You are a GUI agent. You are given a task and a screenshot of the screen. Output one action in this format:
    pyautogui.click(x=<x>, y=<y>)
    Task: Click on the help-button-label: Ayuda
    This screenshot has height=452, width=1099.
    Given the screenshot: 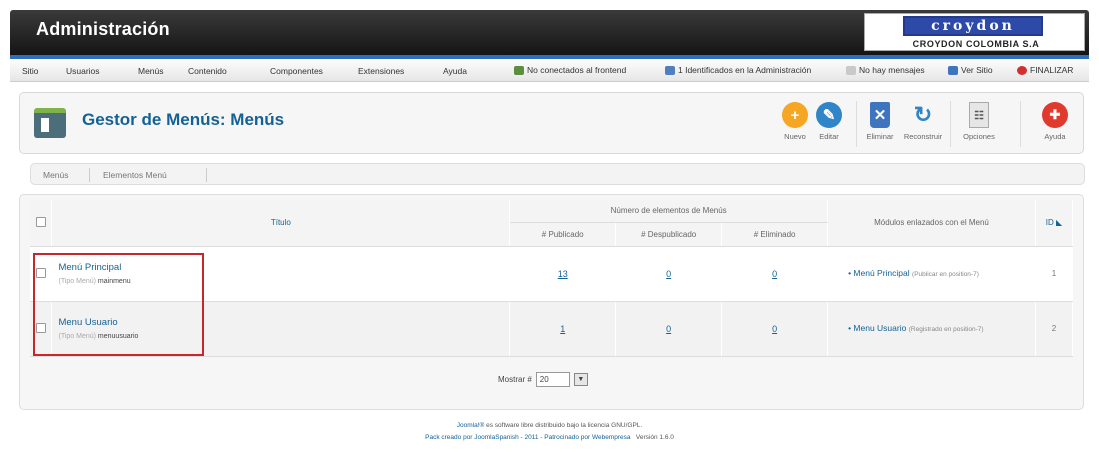 What is the action you would take?
    pyautogui.click(x=1055, y=136)
    